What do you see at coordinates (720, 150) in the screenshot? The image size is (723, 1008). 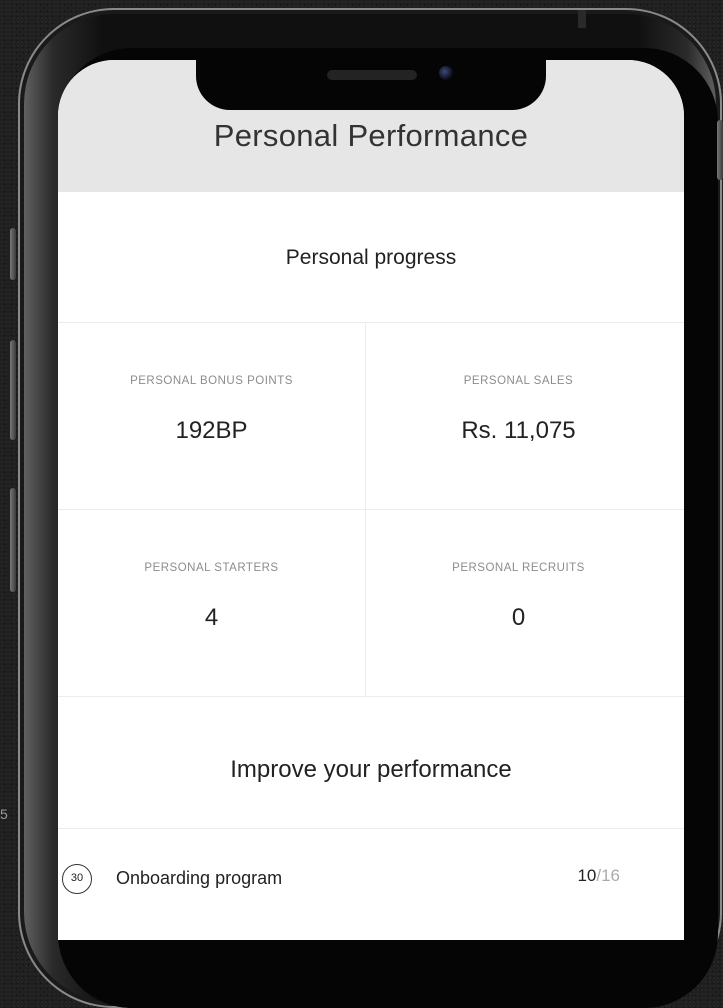 I see `power-button` at bounding box center [720, 150].